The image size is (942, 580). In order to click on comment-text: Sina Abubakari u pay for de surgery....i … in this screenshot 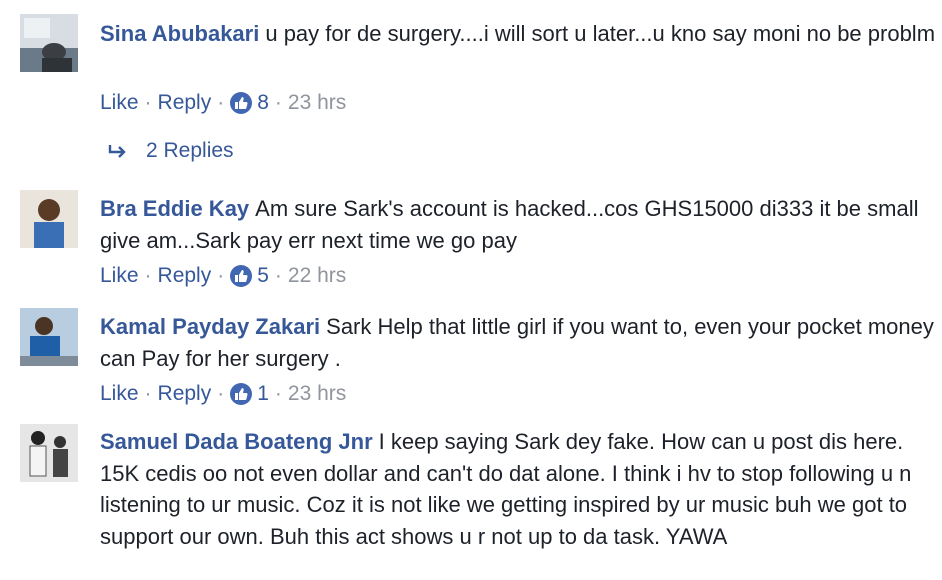, I will do `click(518, 34)`.